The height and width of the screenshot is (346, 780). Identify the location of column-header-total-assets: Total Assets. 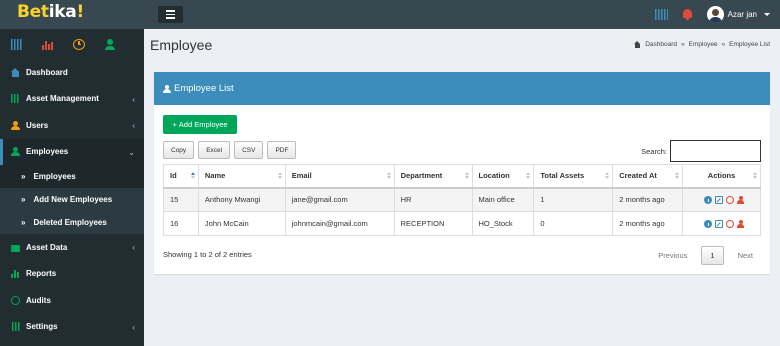
(573, 176).